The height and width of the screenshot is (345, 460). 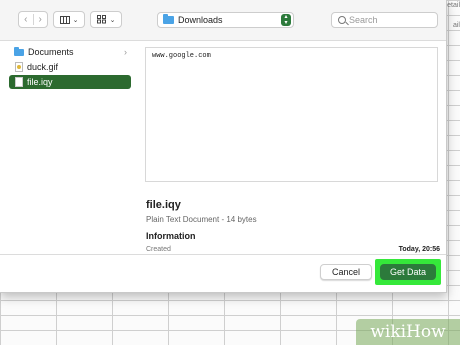 What do you see at coordinates (419, 249) in the screenshot?
I see `created-value: Today, 20:56` at bounding box center [419, 249].